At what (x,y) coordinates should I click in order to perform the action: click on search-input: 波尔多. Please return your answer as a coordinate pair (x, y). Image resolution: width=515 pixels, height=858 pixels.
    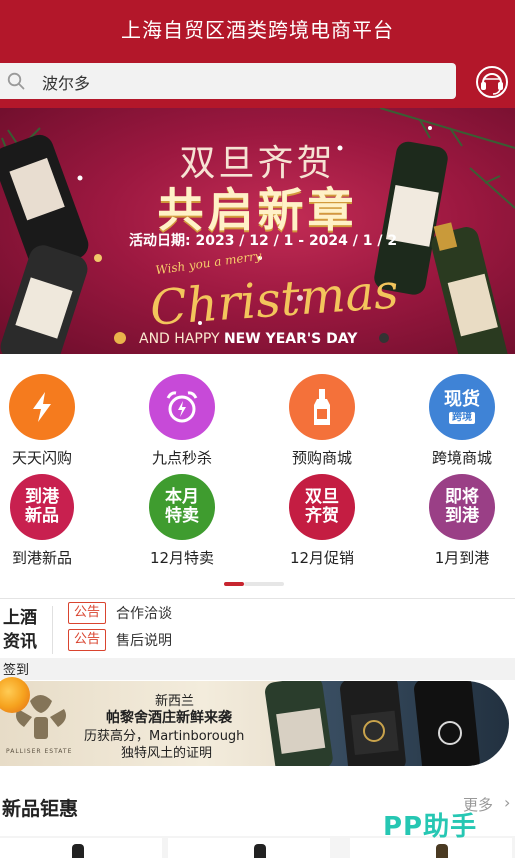
    Looking at the image, I should click on (66, 82).